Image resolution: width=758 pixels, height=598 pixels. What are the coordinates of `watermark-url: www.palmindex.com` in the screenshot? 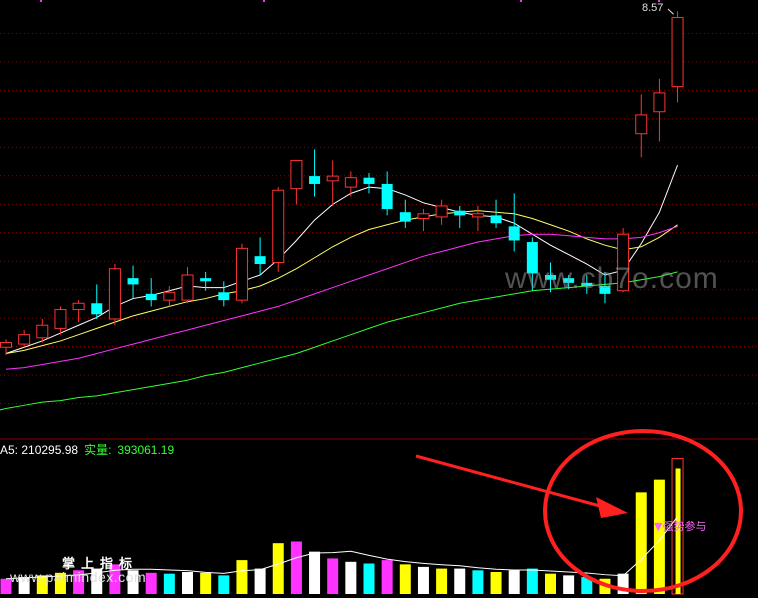 It's located at (78, 577).